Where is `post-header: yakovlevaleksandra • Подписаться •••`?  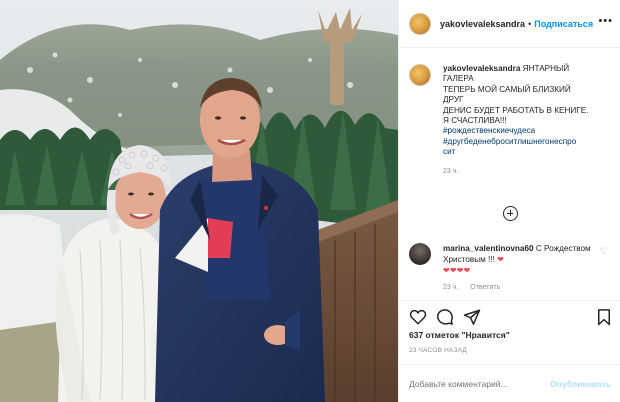 post-header: yakovlevaleksandra • Подписаться ••• is located at coordinates (509, 24).